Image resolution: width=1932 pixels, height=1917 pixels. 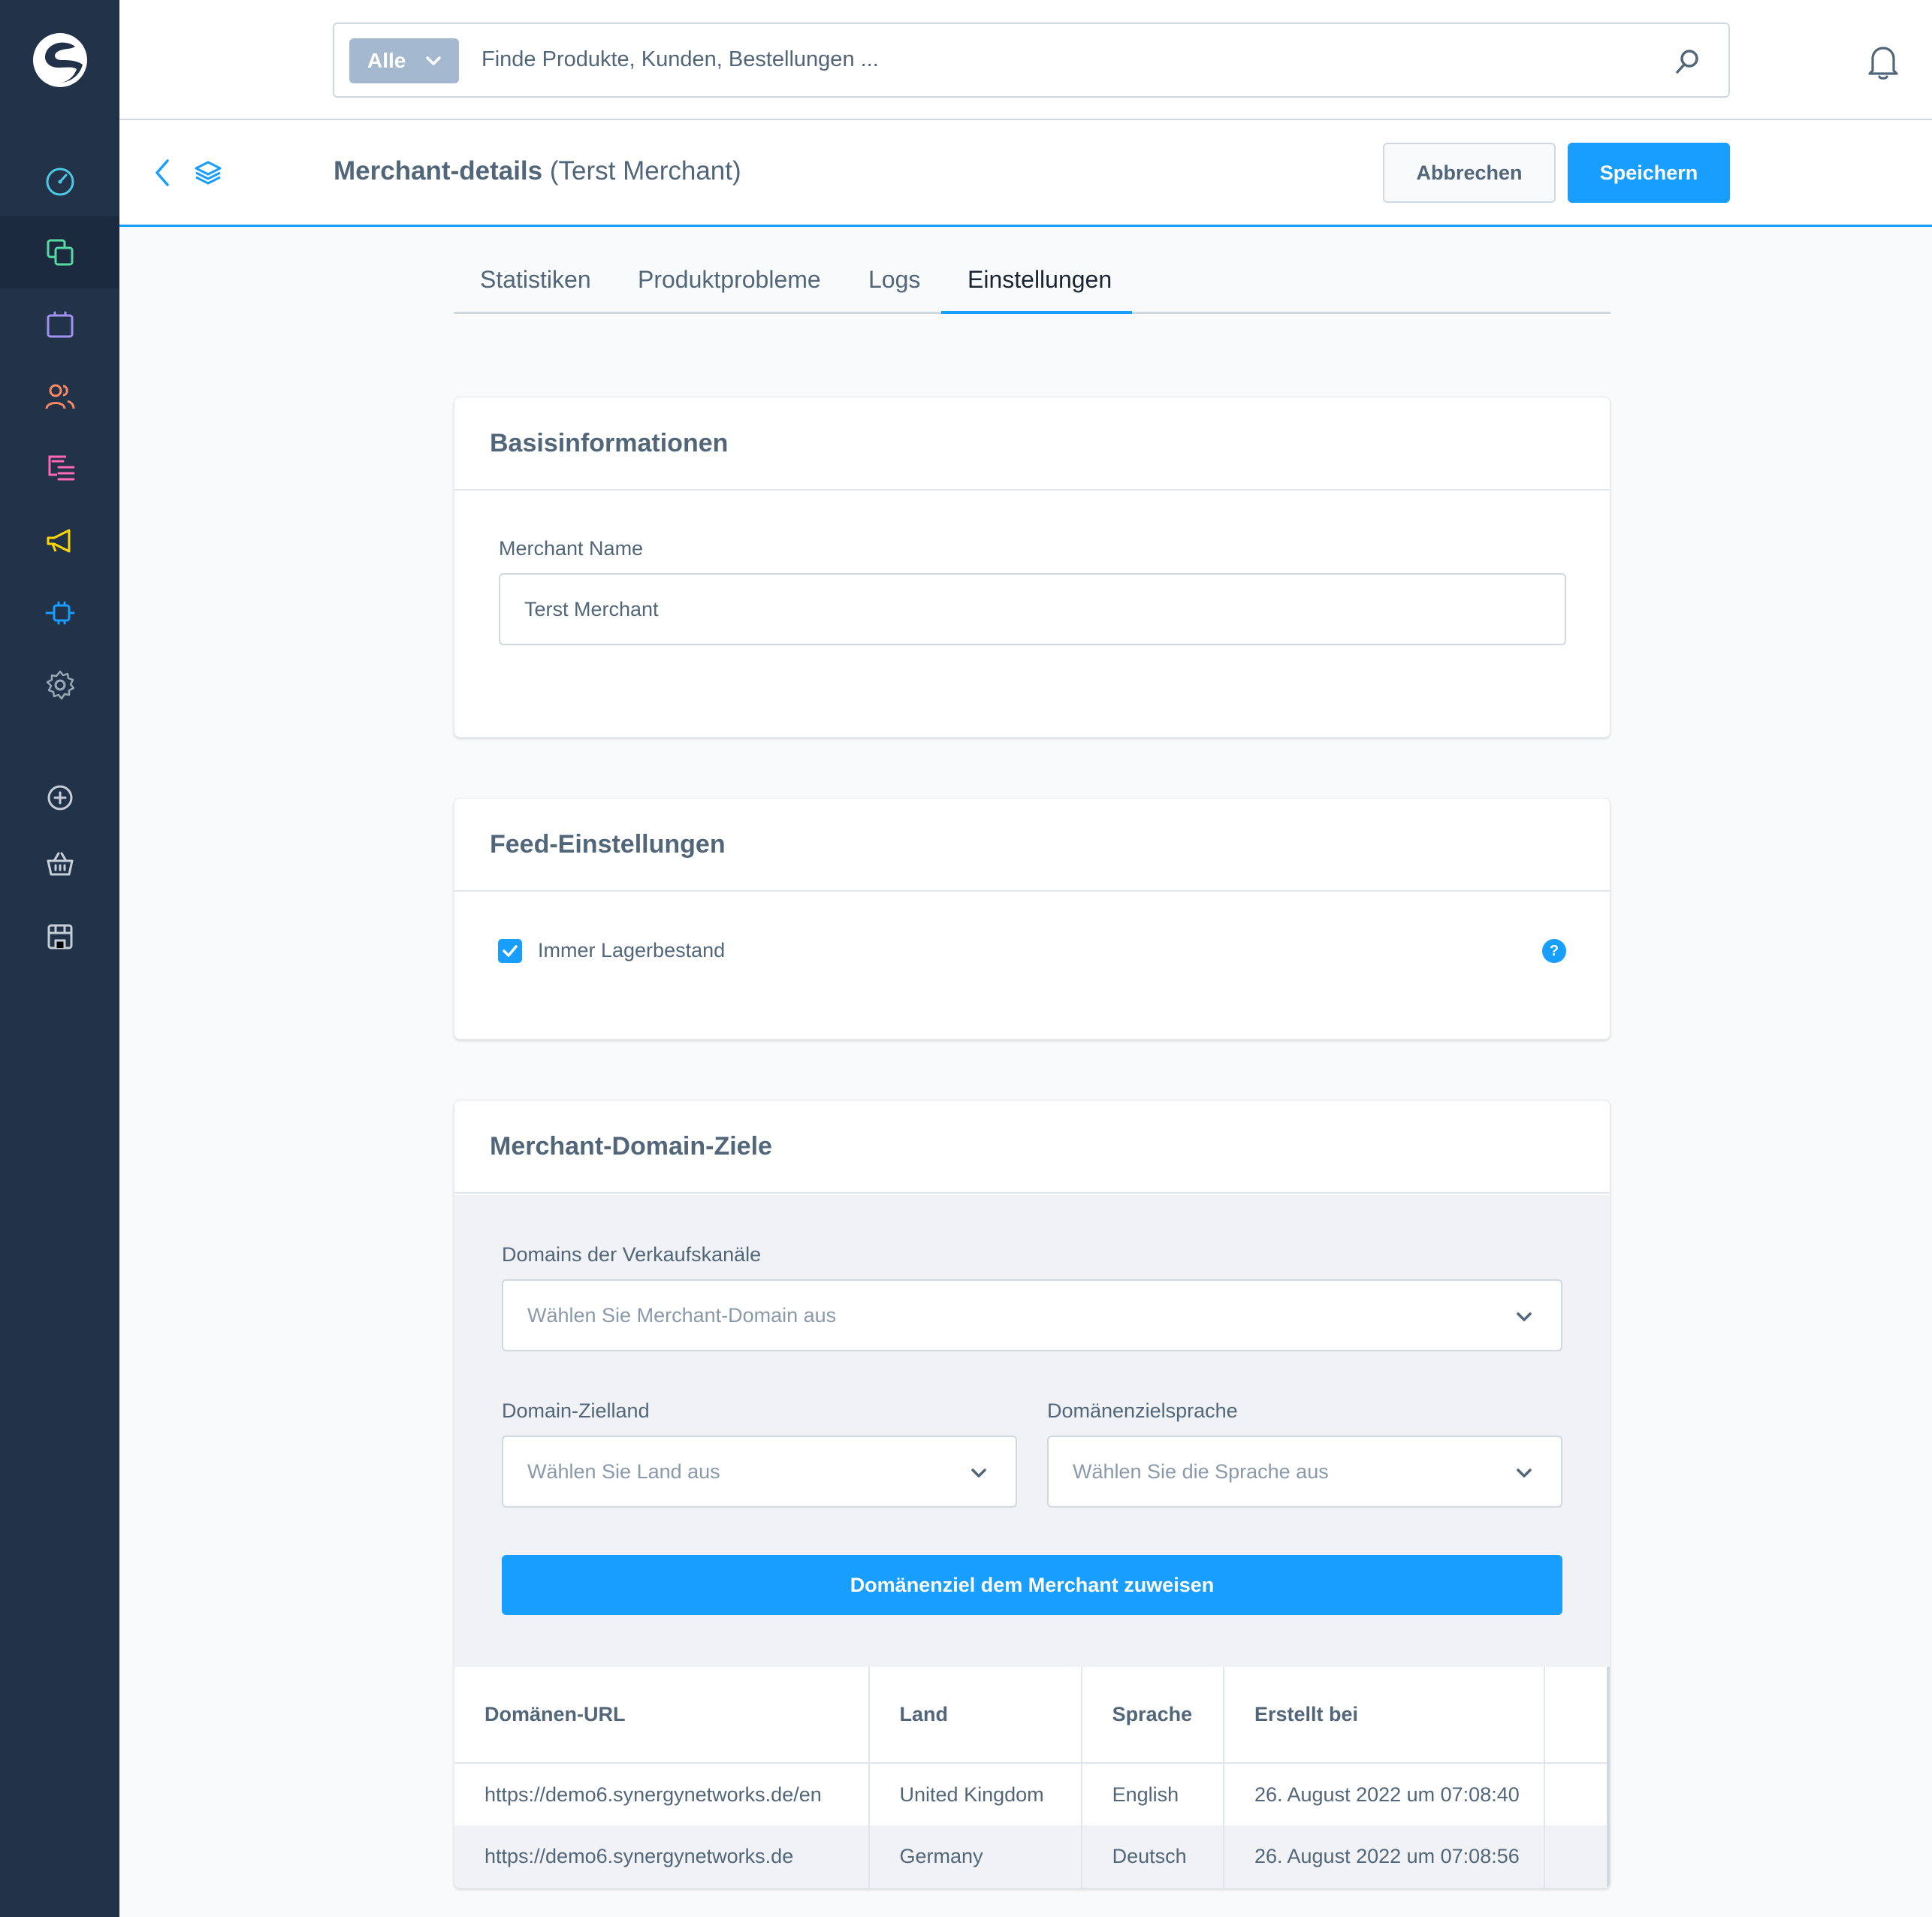 I want to click on dashboard-icon, so click(x=60, y=182).